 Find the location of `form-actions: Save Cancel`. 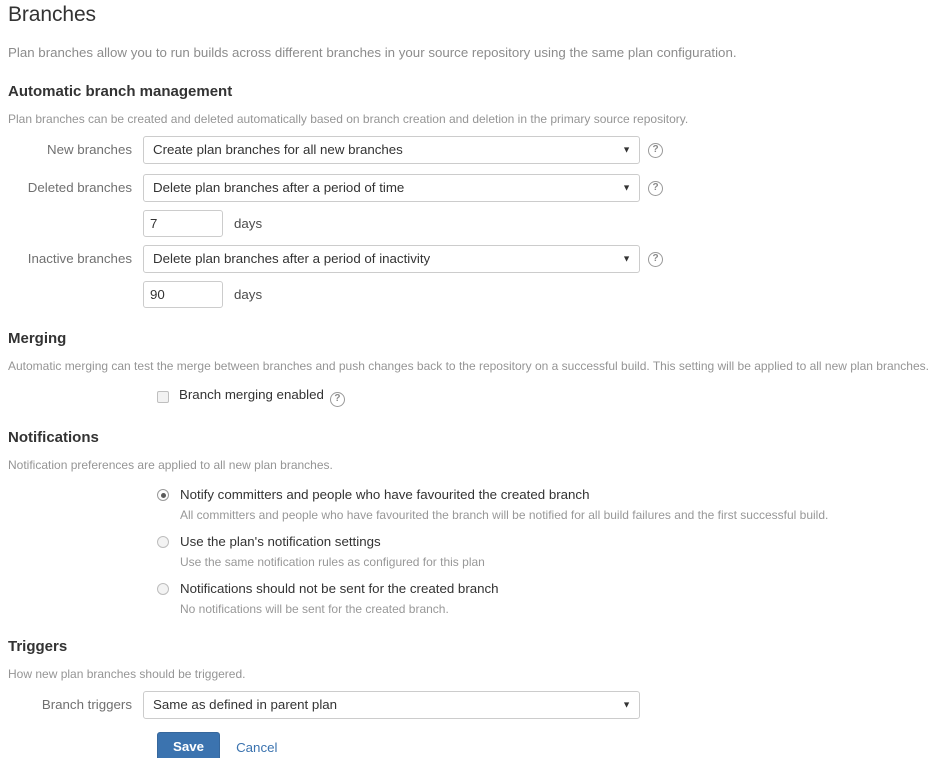

form-actions: Save Cancel is located at coordinates (474, 745).